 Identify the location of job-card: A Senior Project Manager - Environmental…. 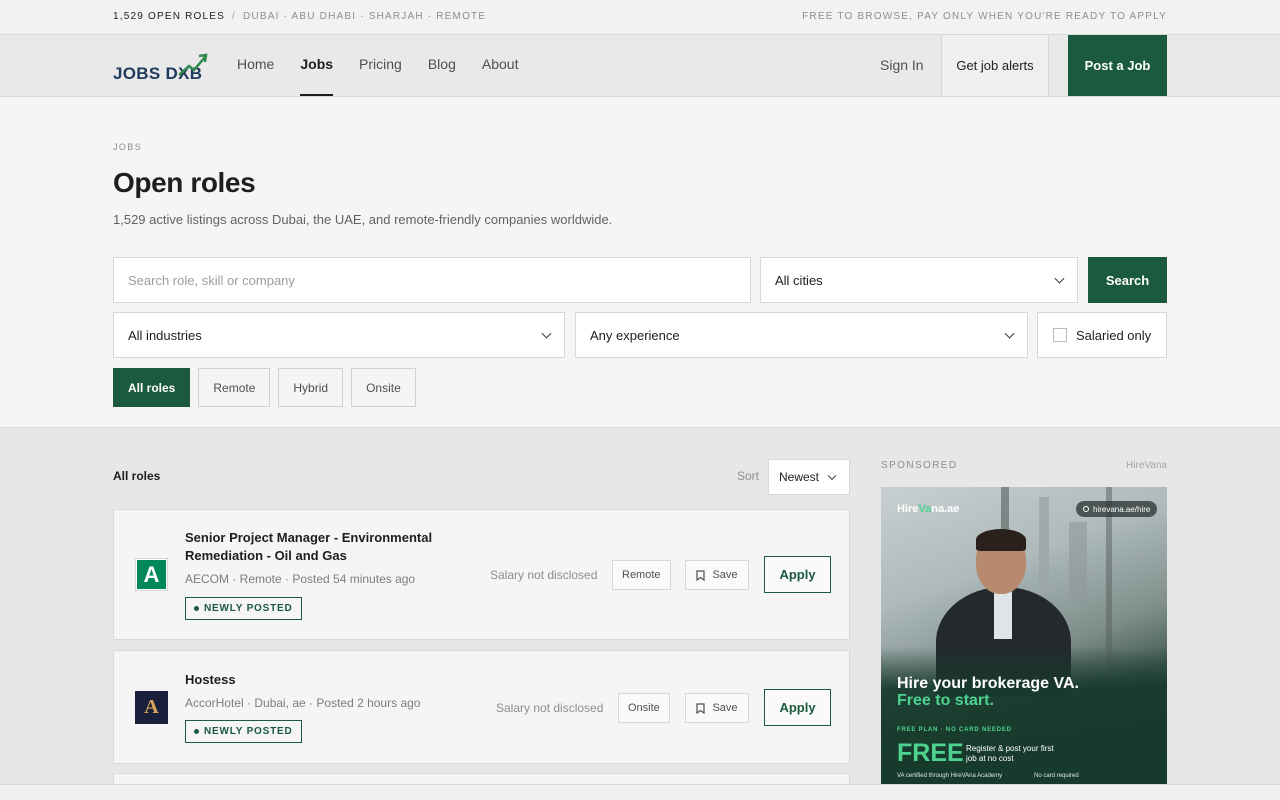
(481, 574).